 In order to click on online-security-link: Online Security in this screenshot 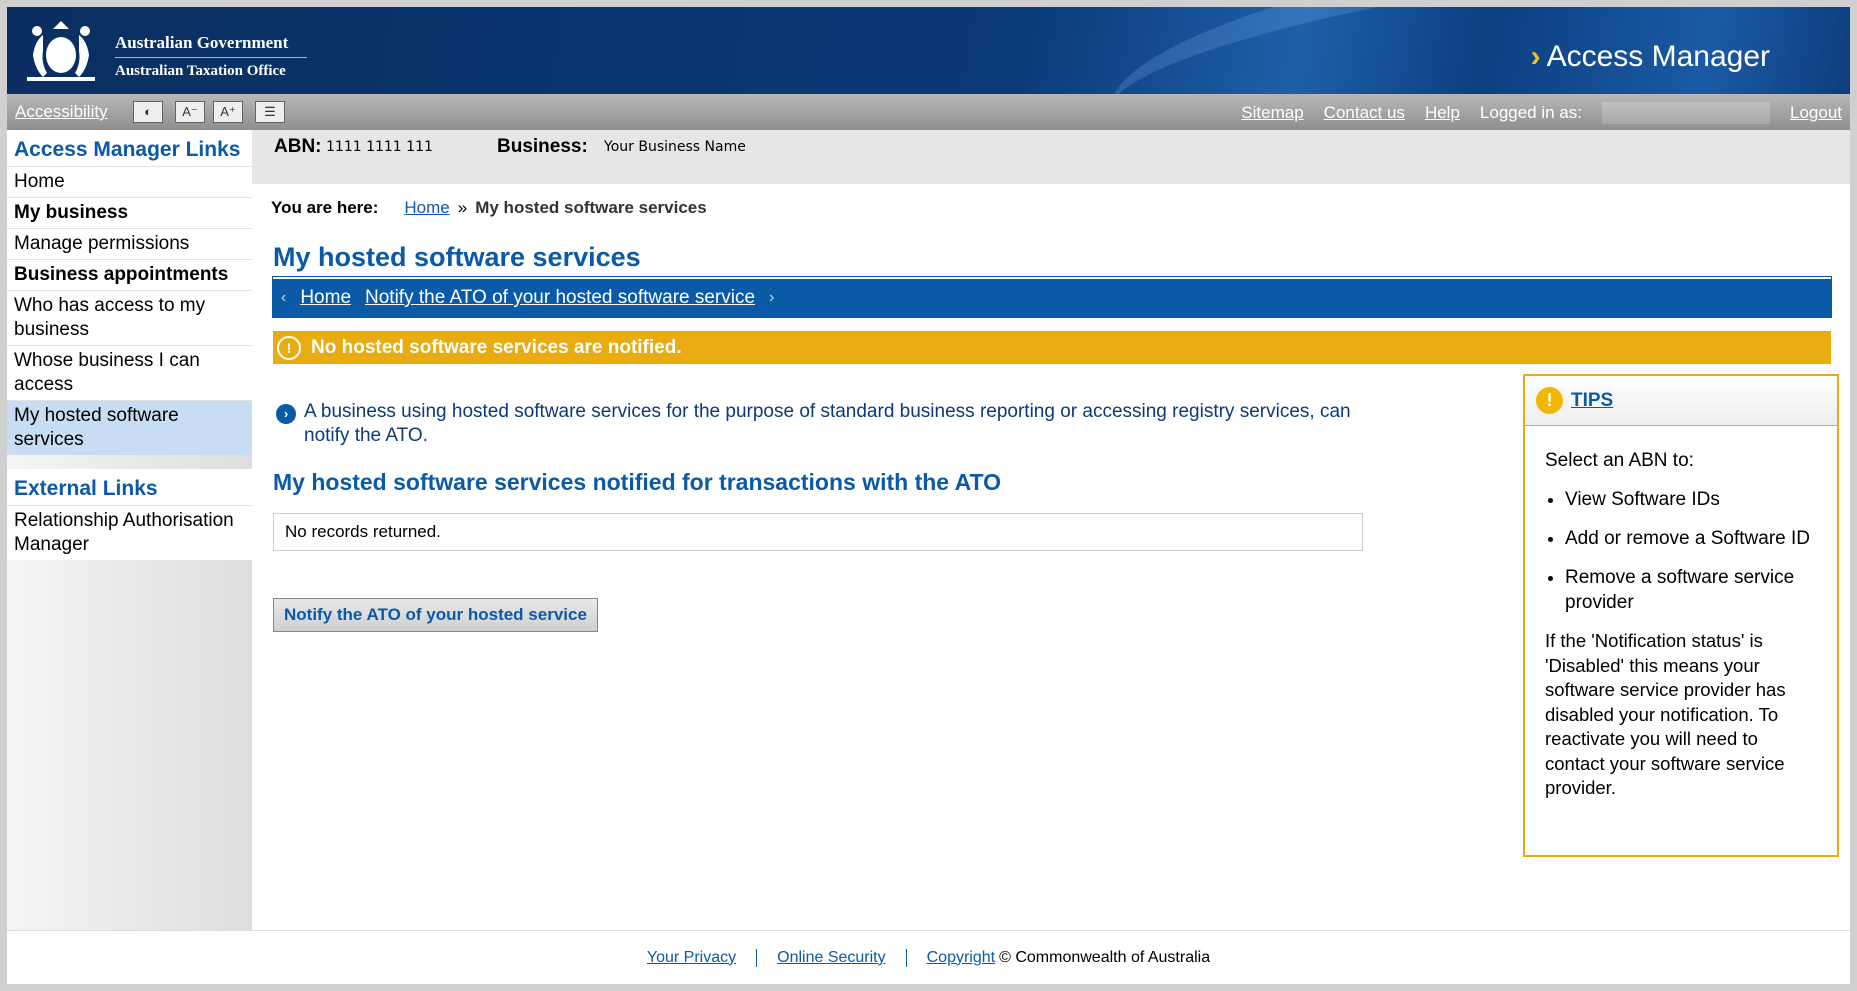, I will do `click(831, 958)`.